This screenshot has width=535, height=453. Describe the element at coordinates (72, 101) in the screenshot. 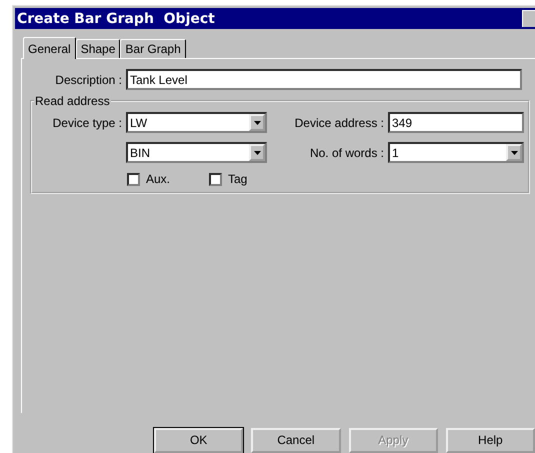

I see `group-title: Read address` at that location.